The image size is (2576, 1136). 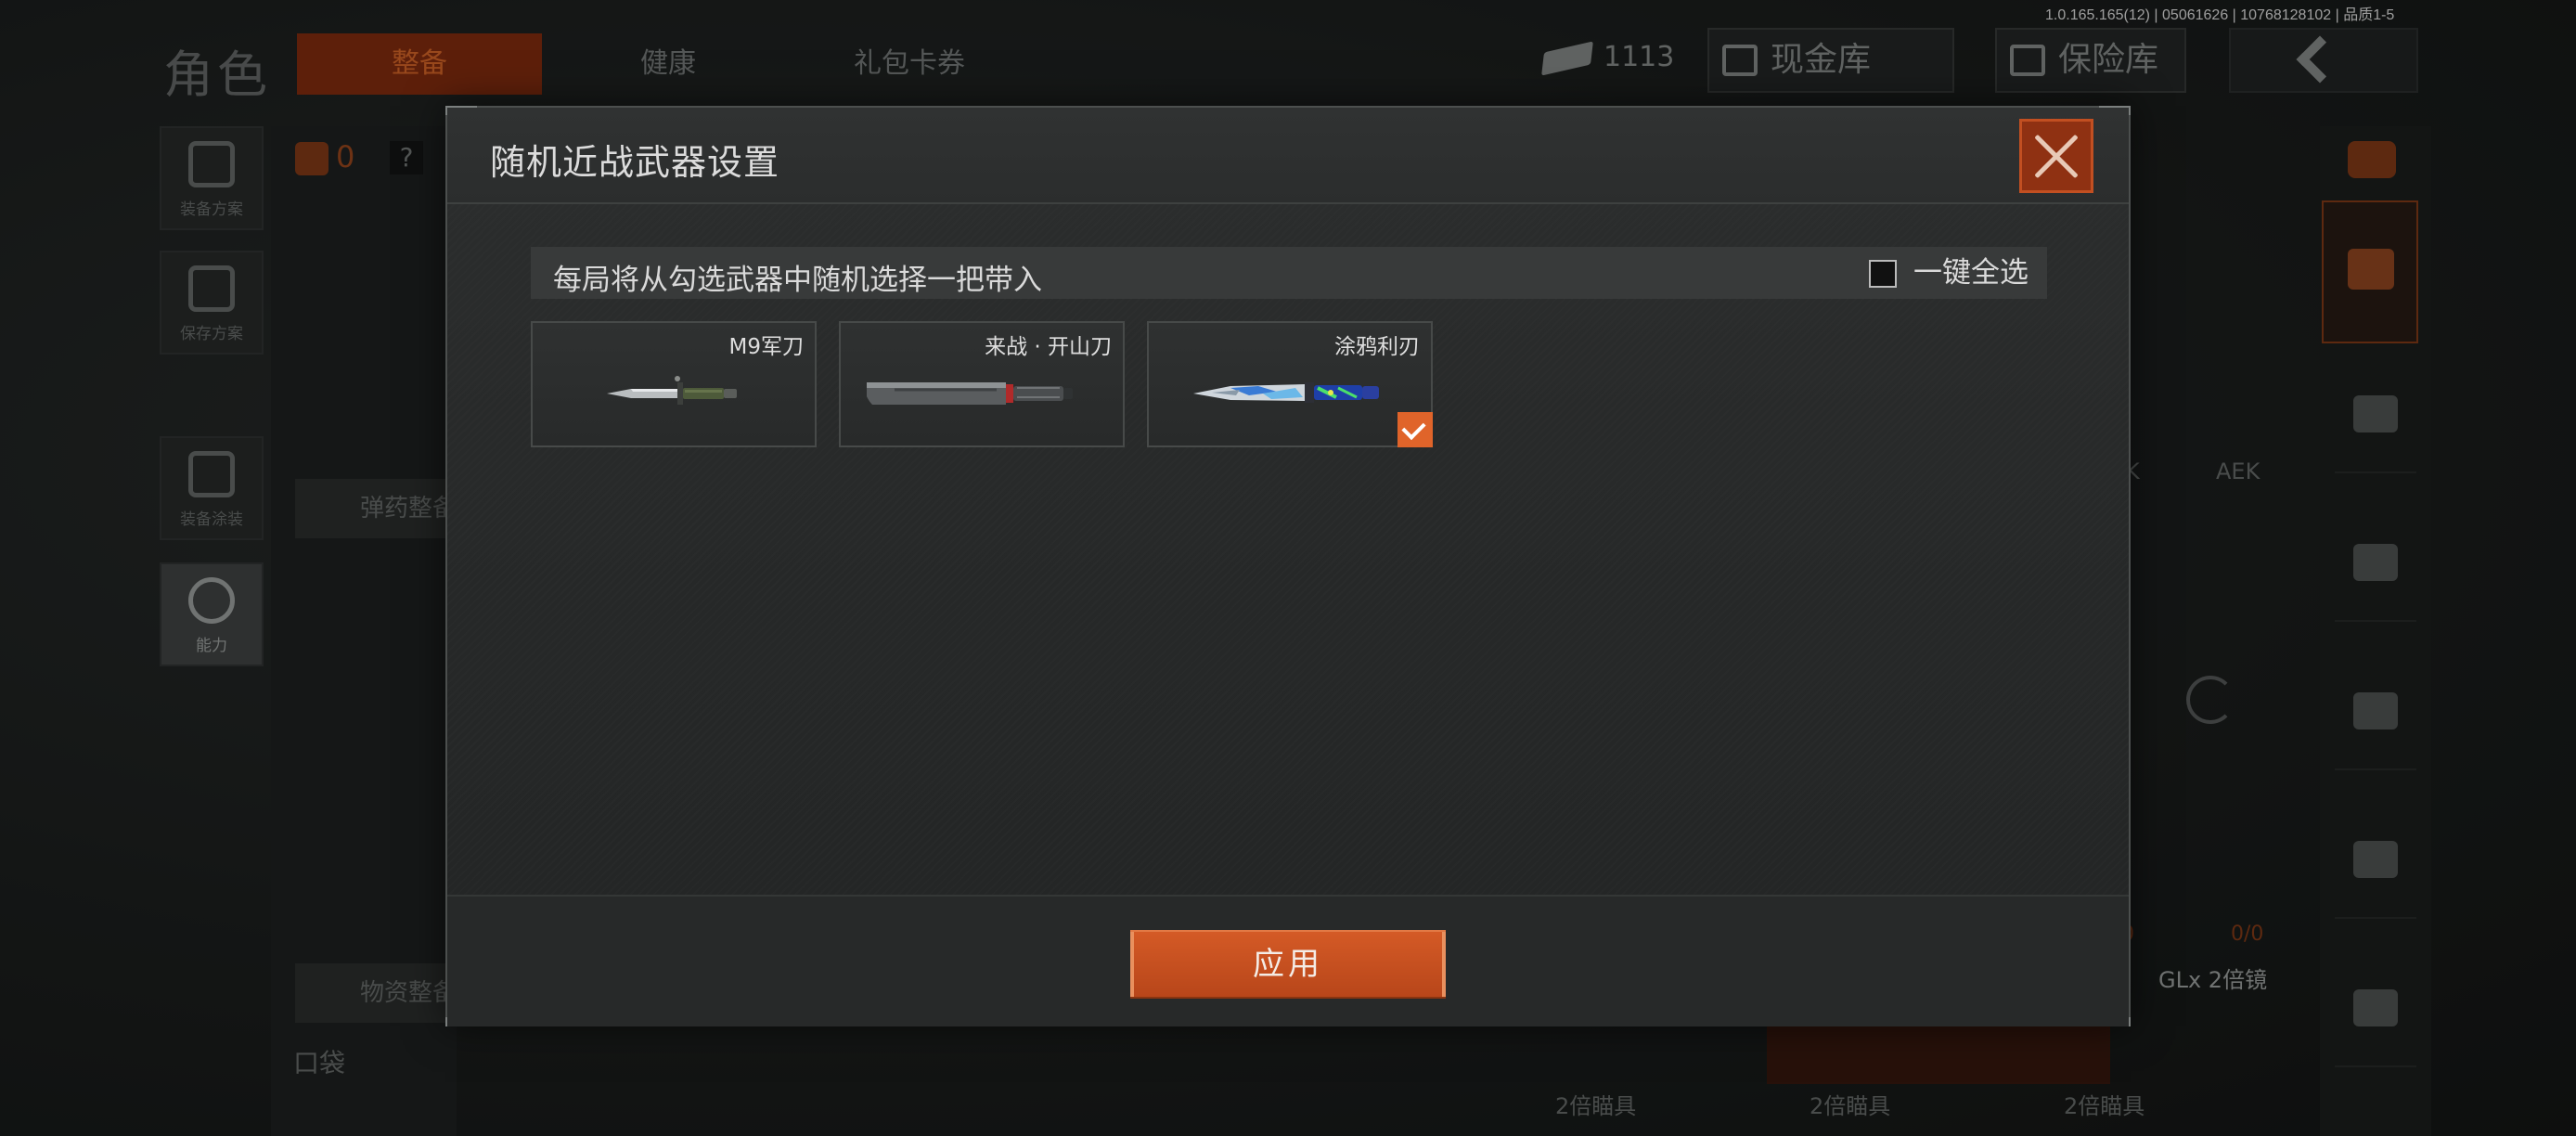 I want to click on dialog-title: 随机近战武器设置, so click(x=635, y=162).